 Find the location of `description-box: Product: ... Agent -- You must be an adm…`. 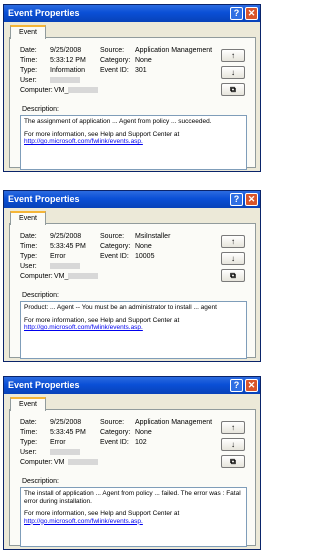

description-box: Product: ... Agent -- You must be an adm… is located at coordinates (133, 330).